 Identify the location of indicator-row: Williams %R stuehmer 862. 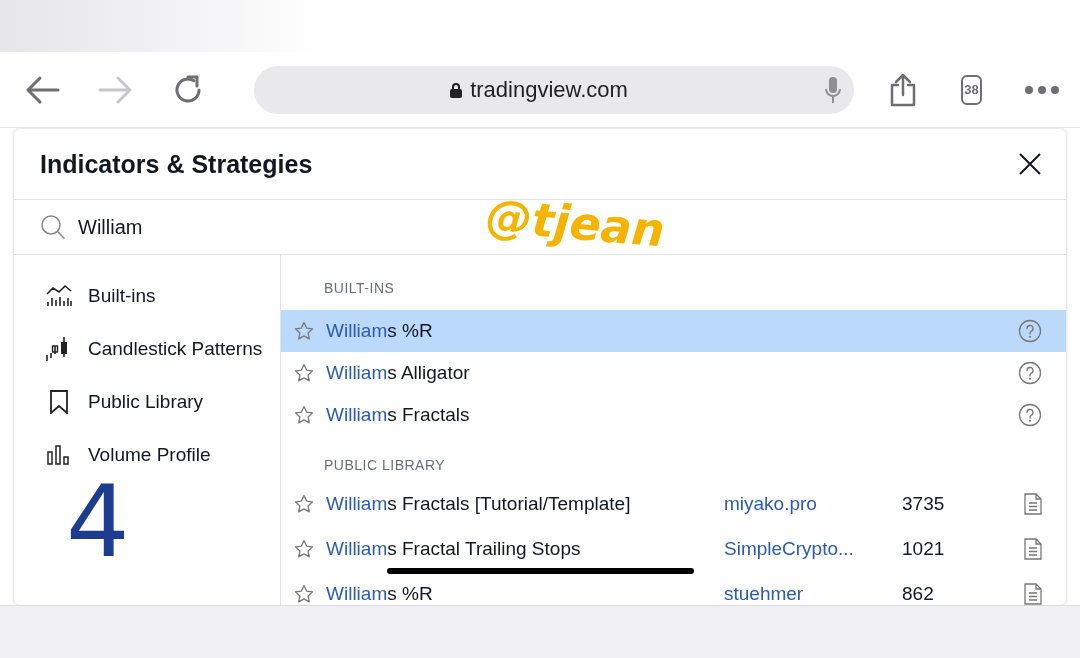
(673, 588).